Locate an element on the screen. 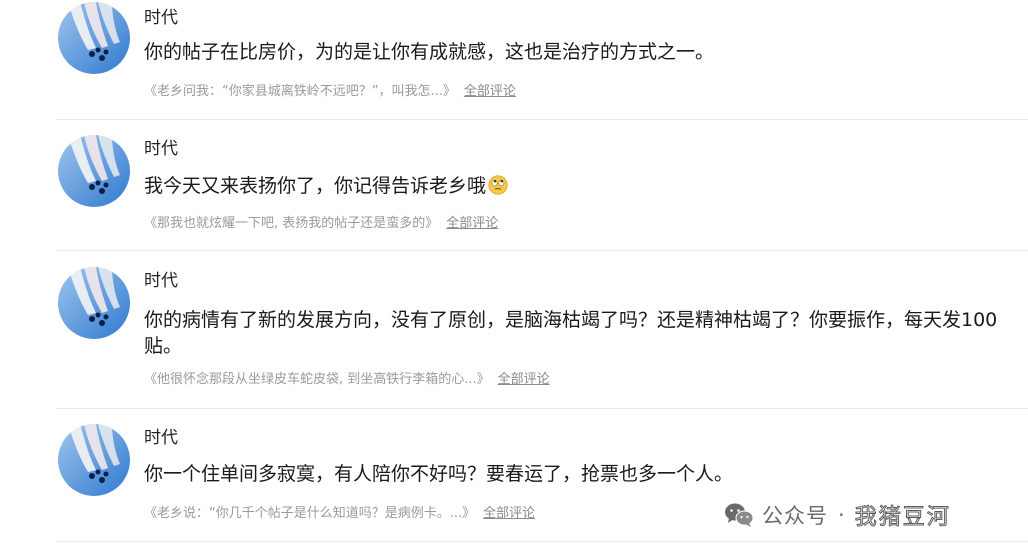 The width and height of the screenshot is (1028, 553). watermark-label: 公众号 is located at coordinates (795, 516).